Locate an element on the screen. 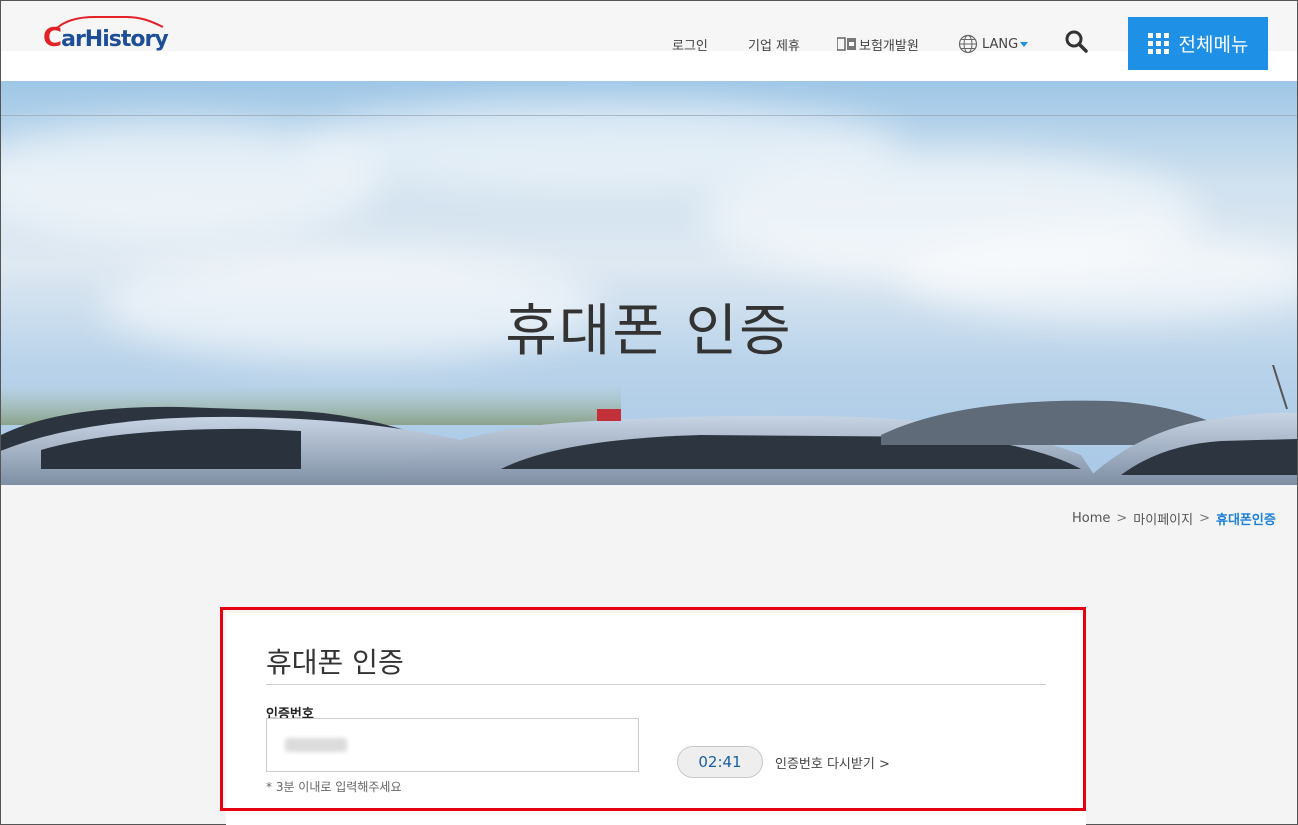  countdown-timer: 02:41 is located at coordinates (720, 762).